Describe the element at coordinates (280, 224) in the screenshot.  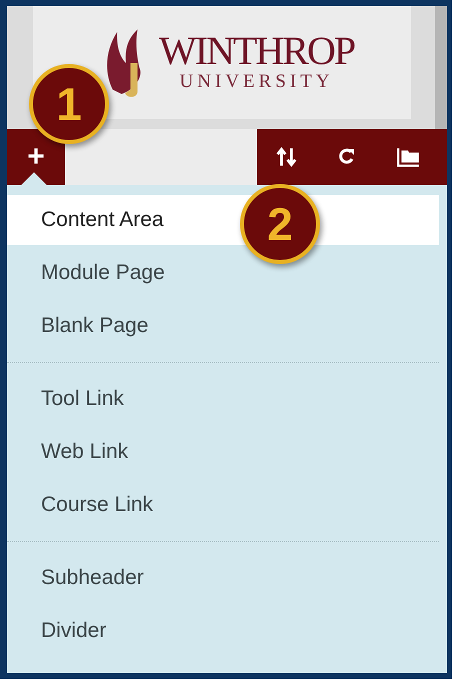
I see `step-number-badge: 2` at that location.